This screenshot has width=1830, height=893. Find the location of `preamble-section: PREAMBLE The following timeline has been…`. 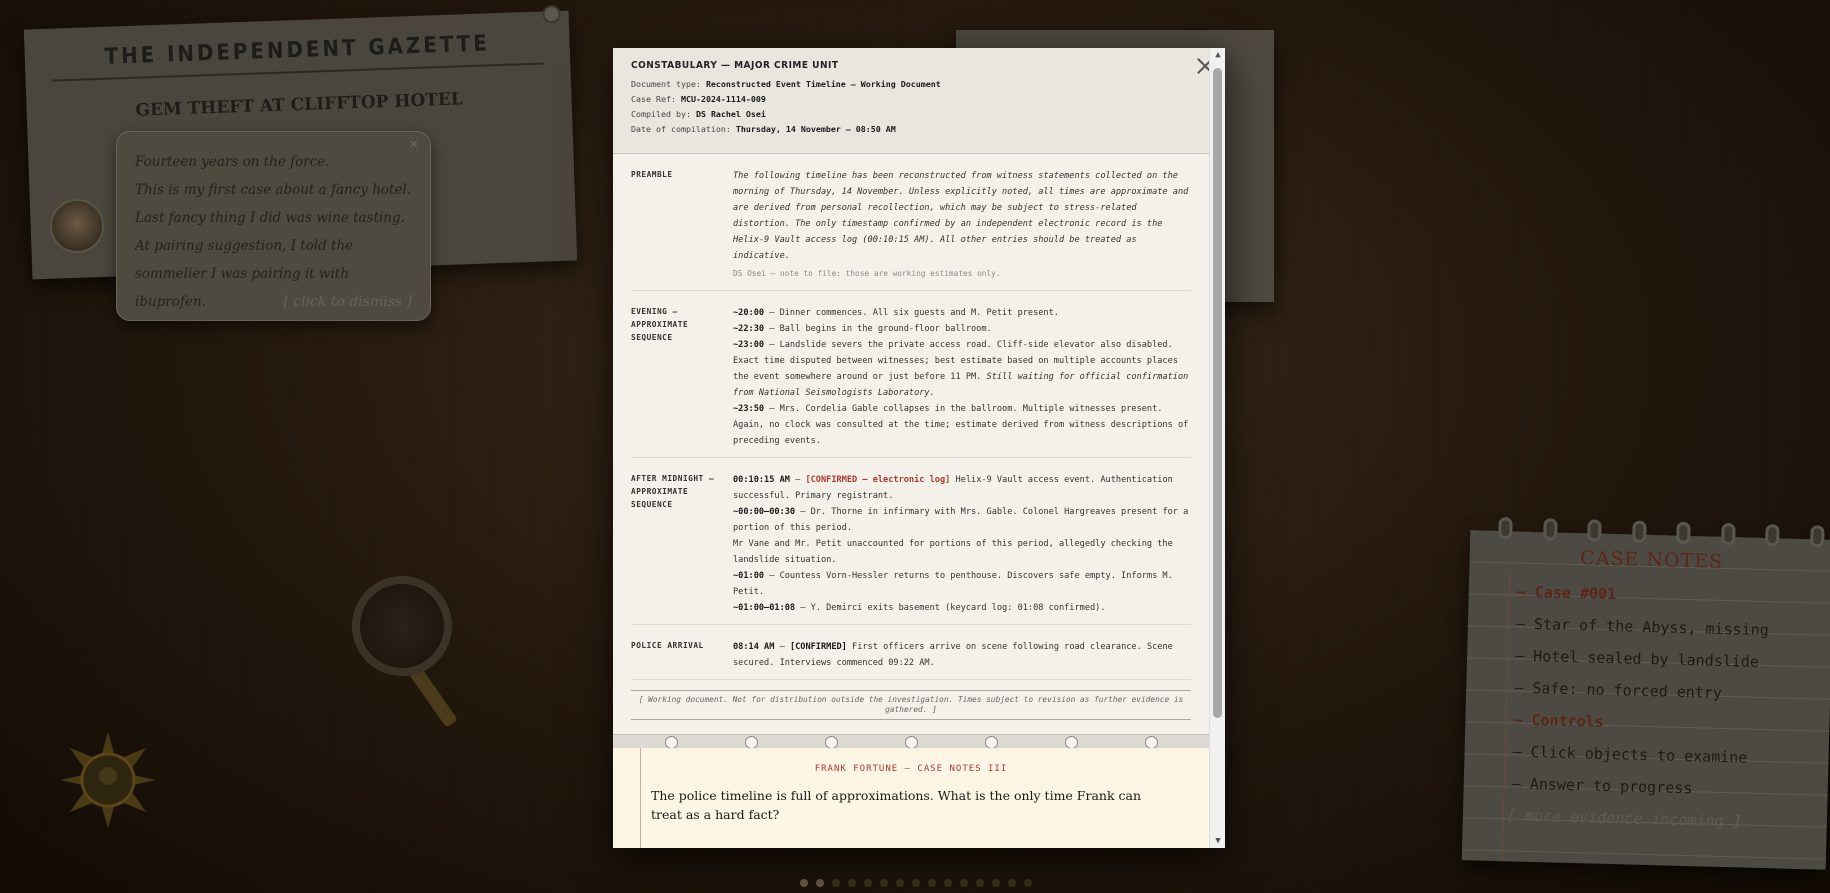

preamble-section: PREAMBLE The following timeline has been… is located at coordinates (911, 222).